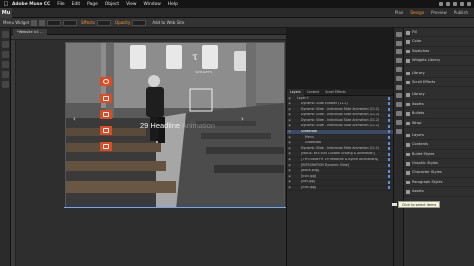 This screenshot has width=474, height=266. Describe the element at coordinates (399, 131) in the screenshot. I see `contents-icon` at that location.